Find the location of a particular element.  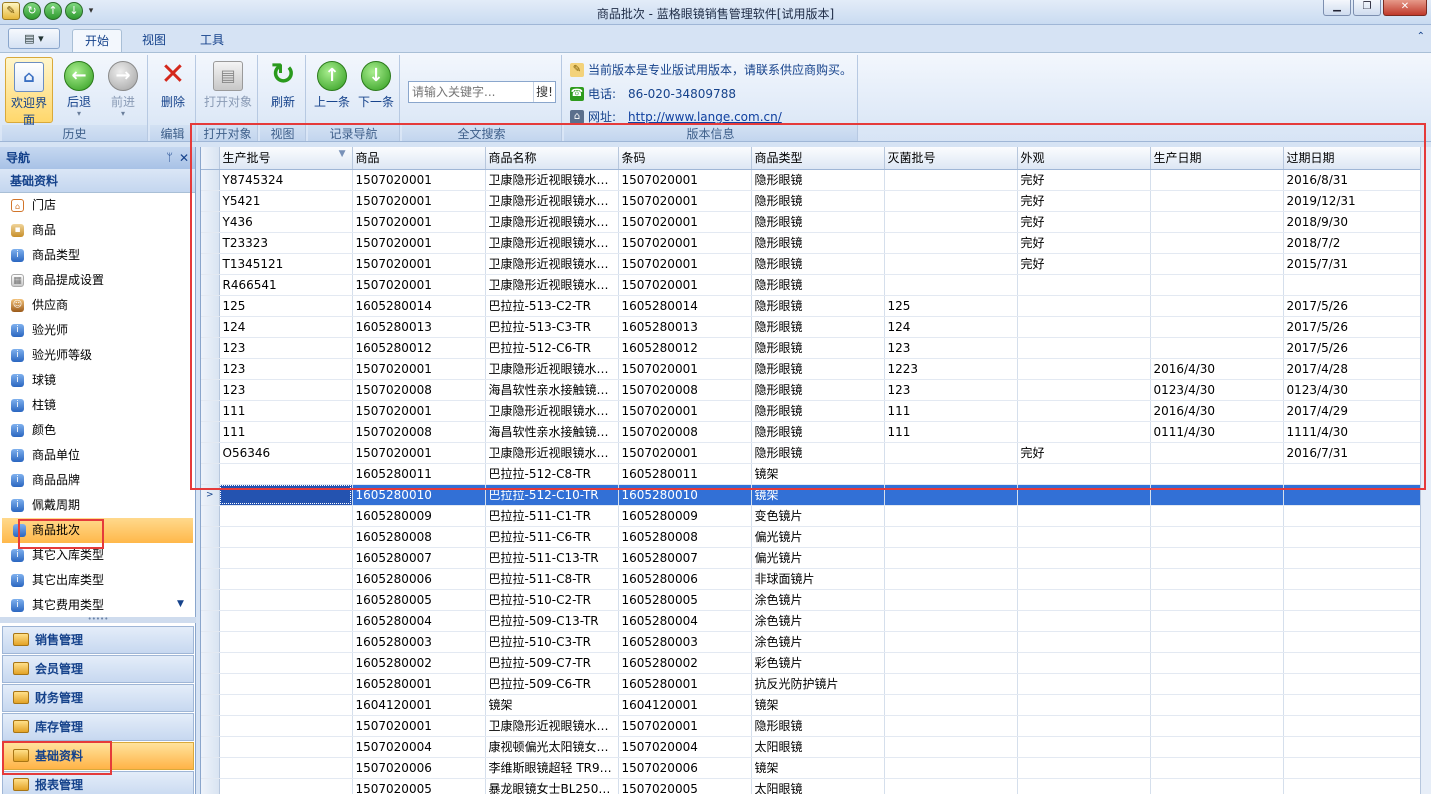

tab-tools: 工具 is located at coordinates (212, 40).